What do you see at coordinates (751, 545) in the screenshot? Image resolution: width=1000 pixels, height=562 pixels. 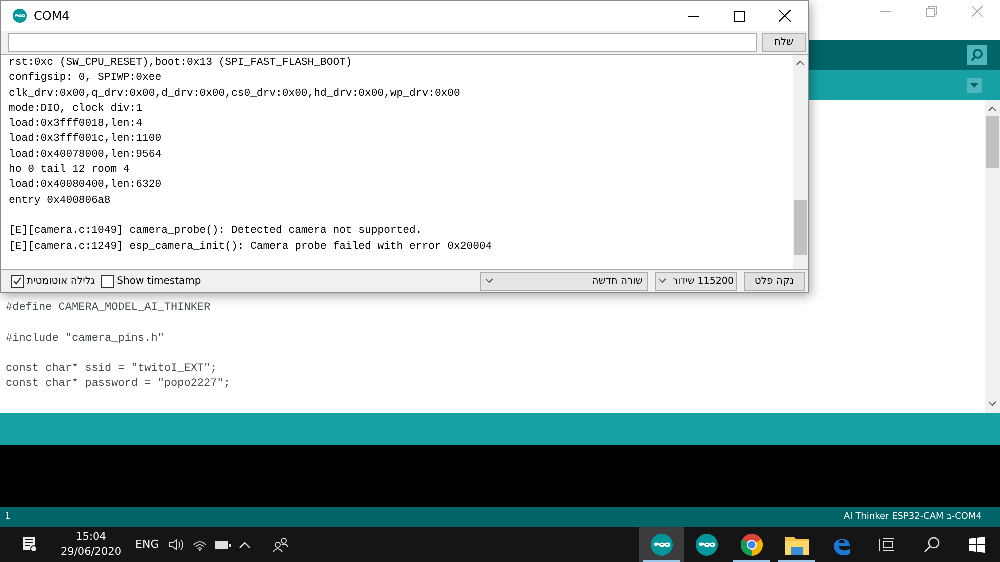 I see `chrome-icon` at bounding box center [751, 545].